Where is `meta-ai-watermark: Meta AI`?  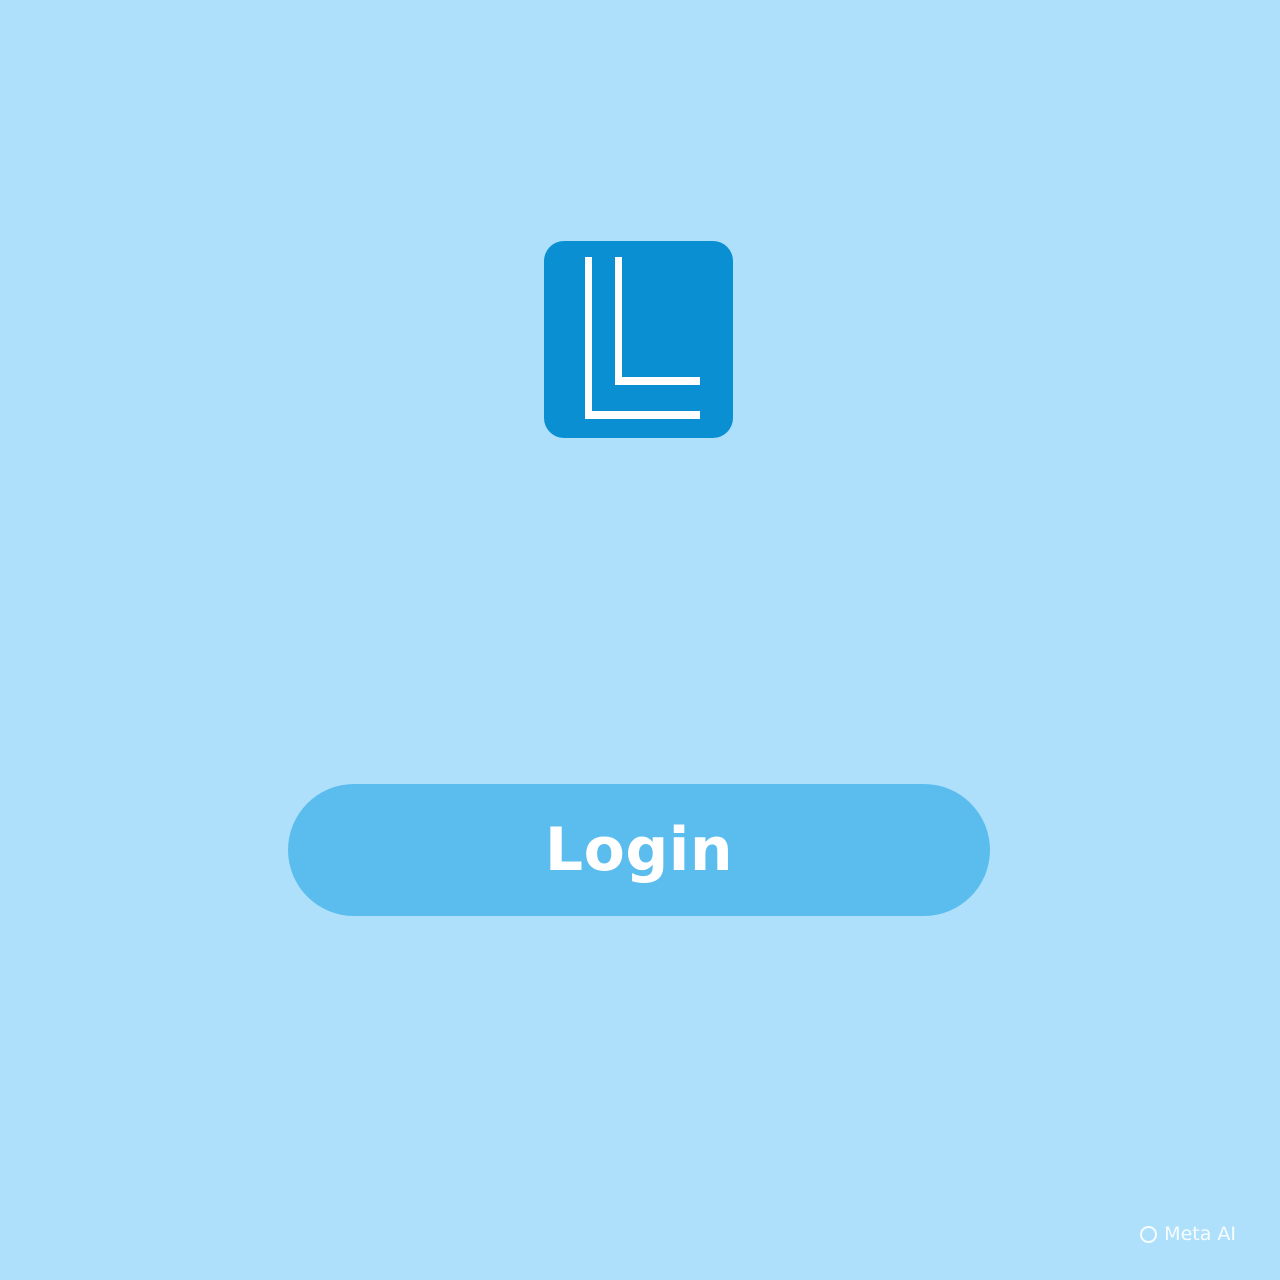
meta-ai-watermark: Meta AI is located at coordinates (1188, 1234).